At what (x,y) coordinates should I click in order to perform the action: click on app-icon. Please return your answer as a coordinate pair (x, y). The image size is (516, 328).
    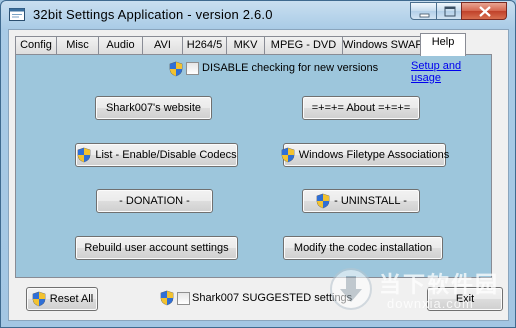
    Looking at the image, I should click on (17, 14).